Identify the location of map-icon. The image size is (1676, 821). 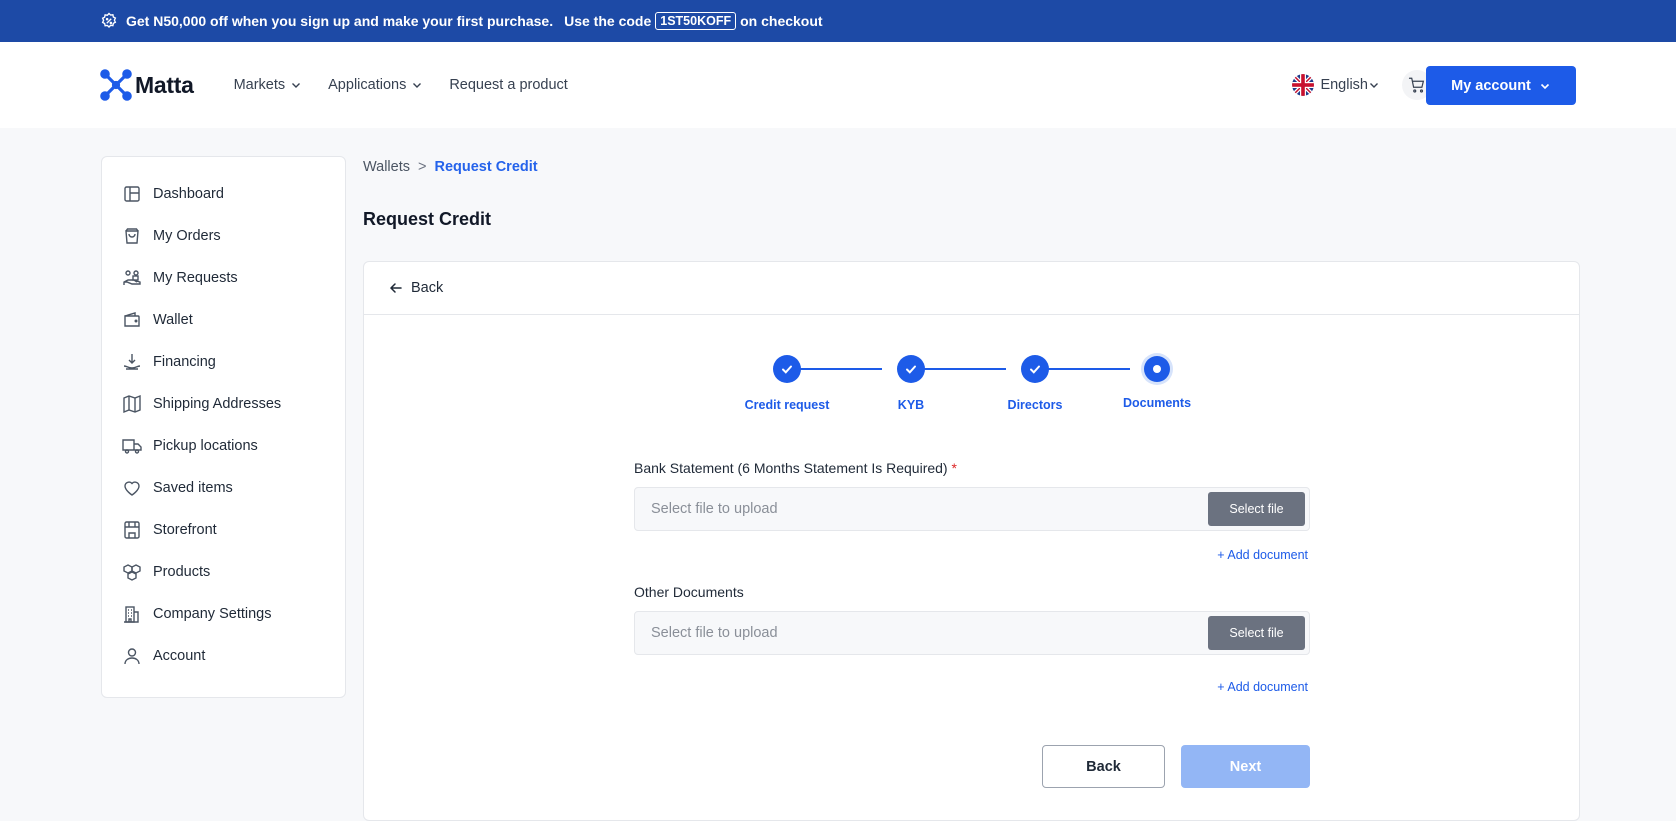
(132, 404).